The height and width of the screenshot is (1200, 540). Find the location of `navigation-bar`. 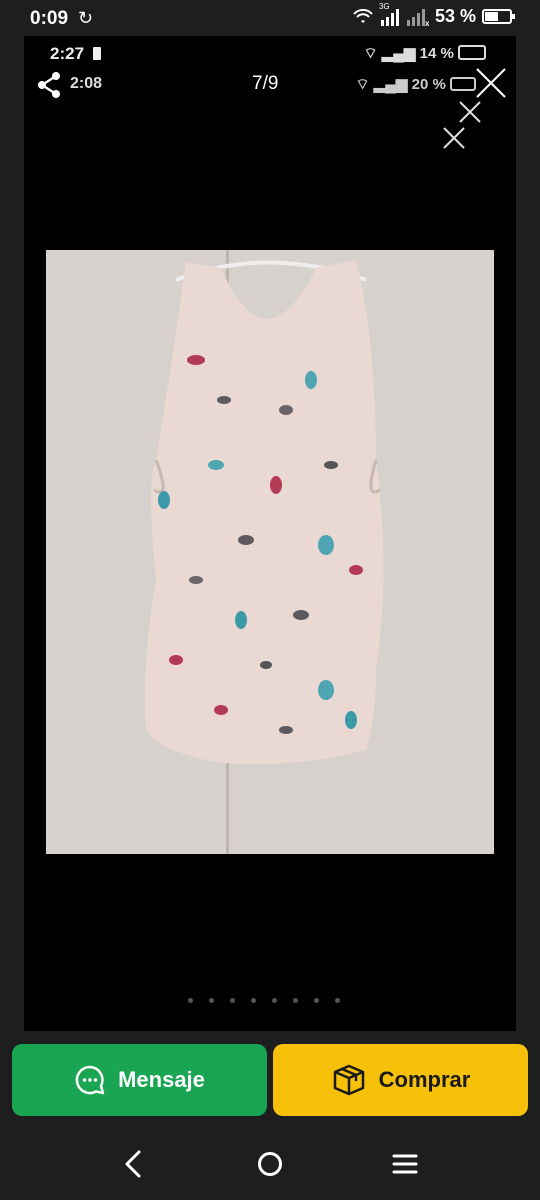

navigation-bar is located at coordinates (270, 1164).